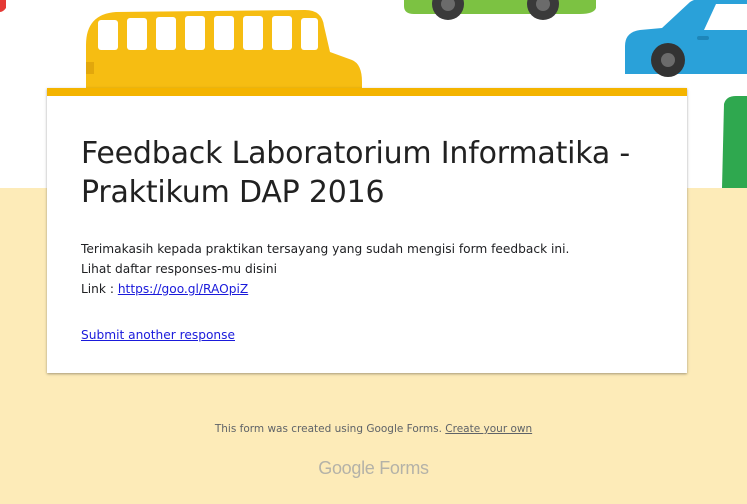 This screenshot has width=747, height=504. What do you see at coordinates (488, 429) in the screenshot?
I see `create-your-own-link: Create your own` at bounding box center [488, 429].